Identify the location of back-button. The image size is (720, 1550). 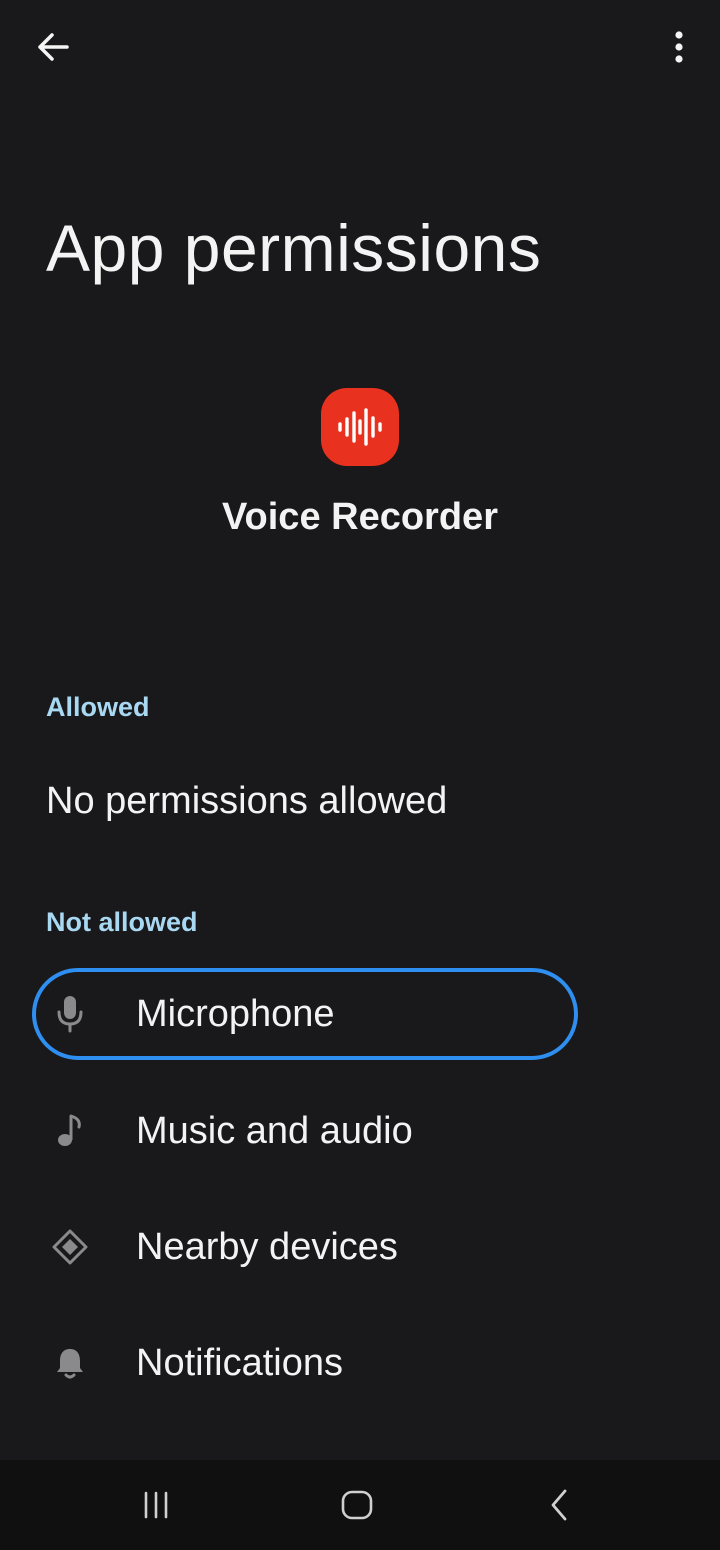
(53, 47).